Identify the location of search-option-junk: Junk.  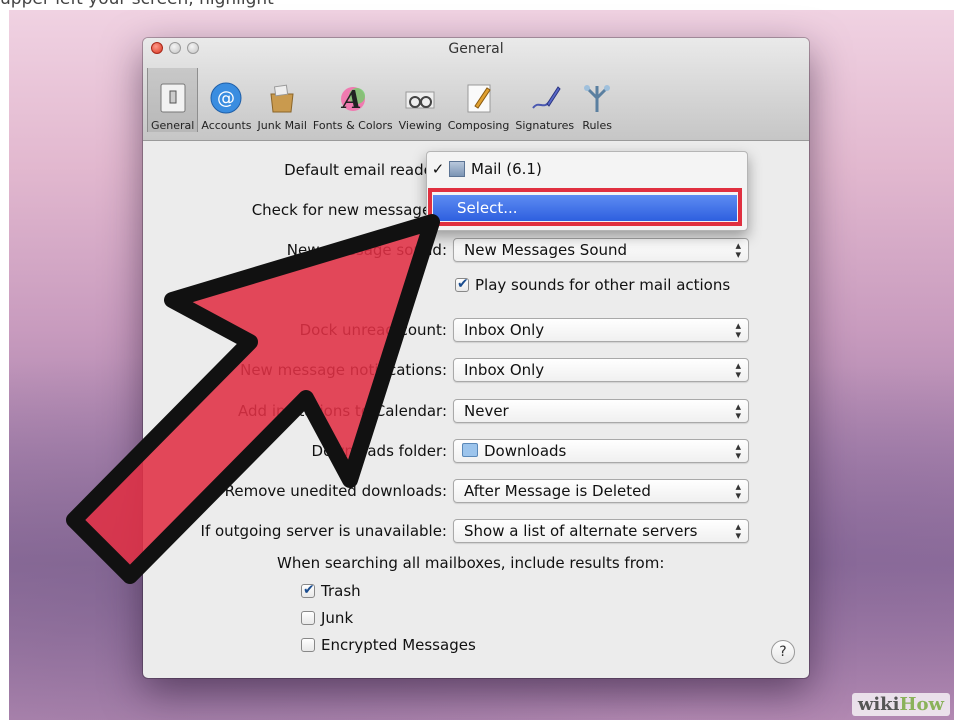
(327, 618).